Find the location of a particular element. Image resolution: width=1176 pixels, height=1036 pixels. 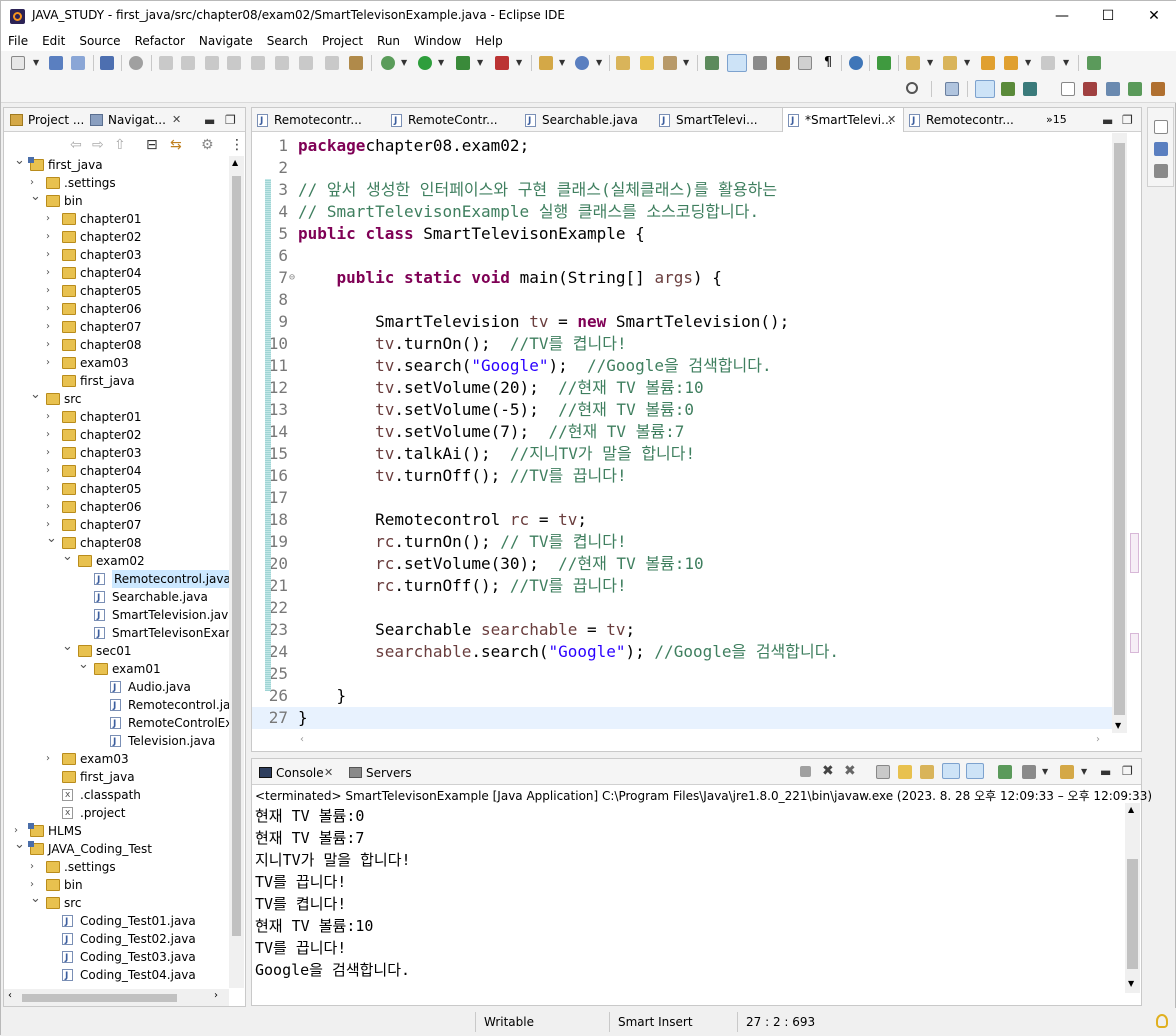

close-tab-icon: ✕ is located at coordinates (176, 120).